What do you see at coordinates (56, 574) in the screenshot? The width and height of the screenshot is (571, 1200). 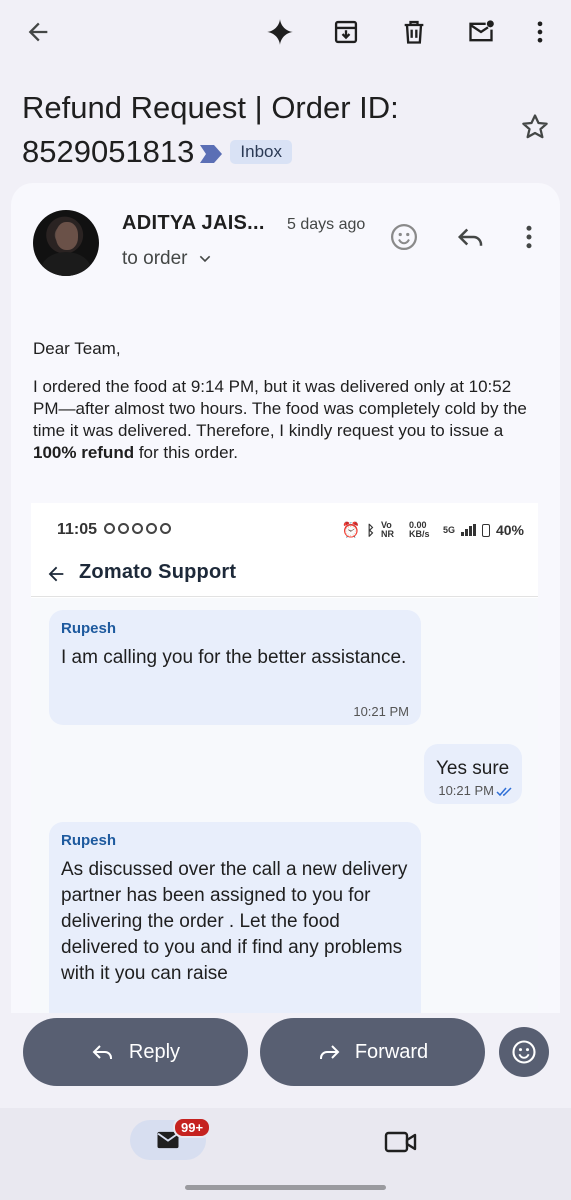 I see `chat-back-icon` at bounding box center [56, 574].